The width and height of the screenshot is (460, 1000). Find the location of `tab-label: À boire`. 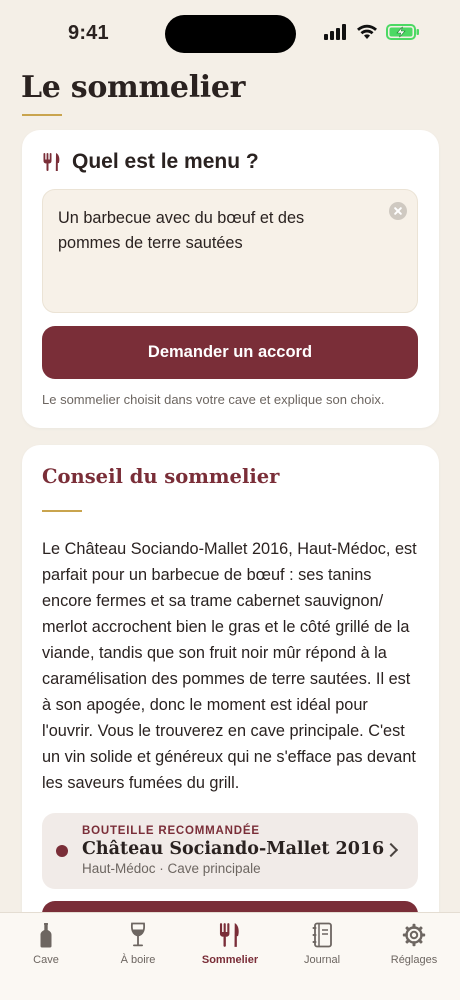

tab-label: À boire is located at coordinates (138, 960).